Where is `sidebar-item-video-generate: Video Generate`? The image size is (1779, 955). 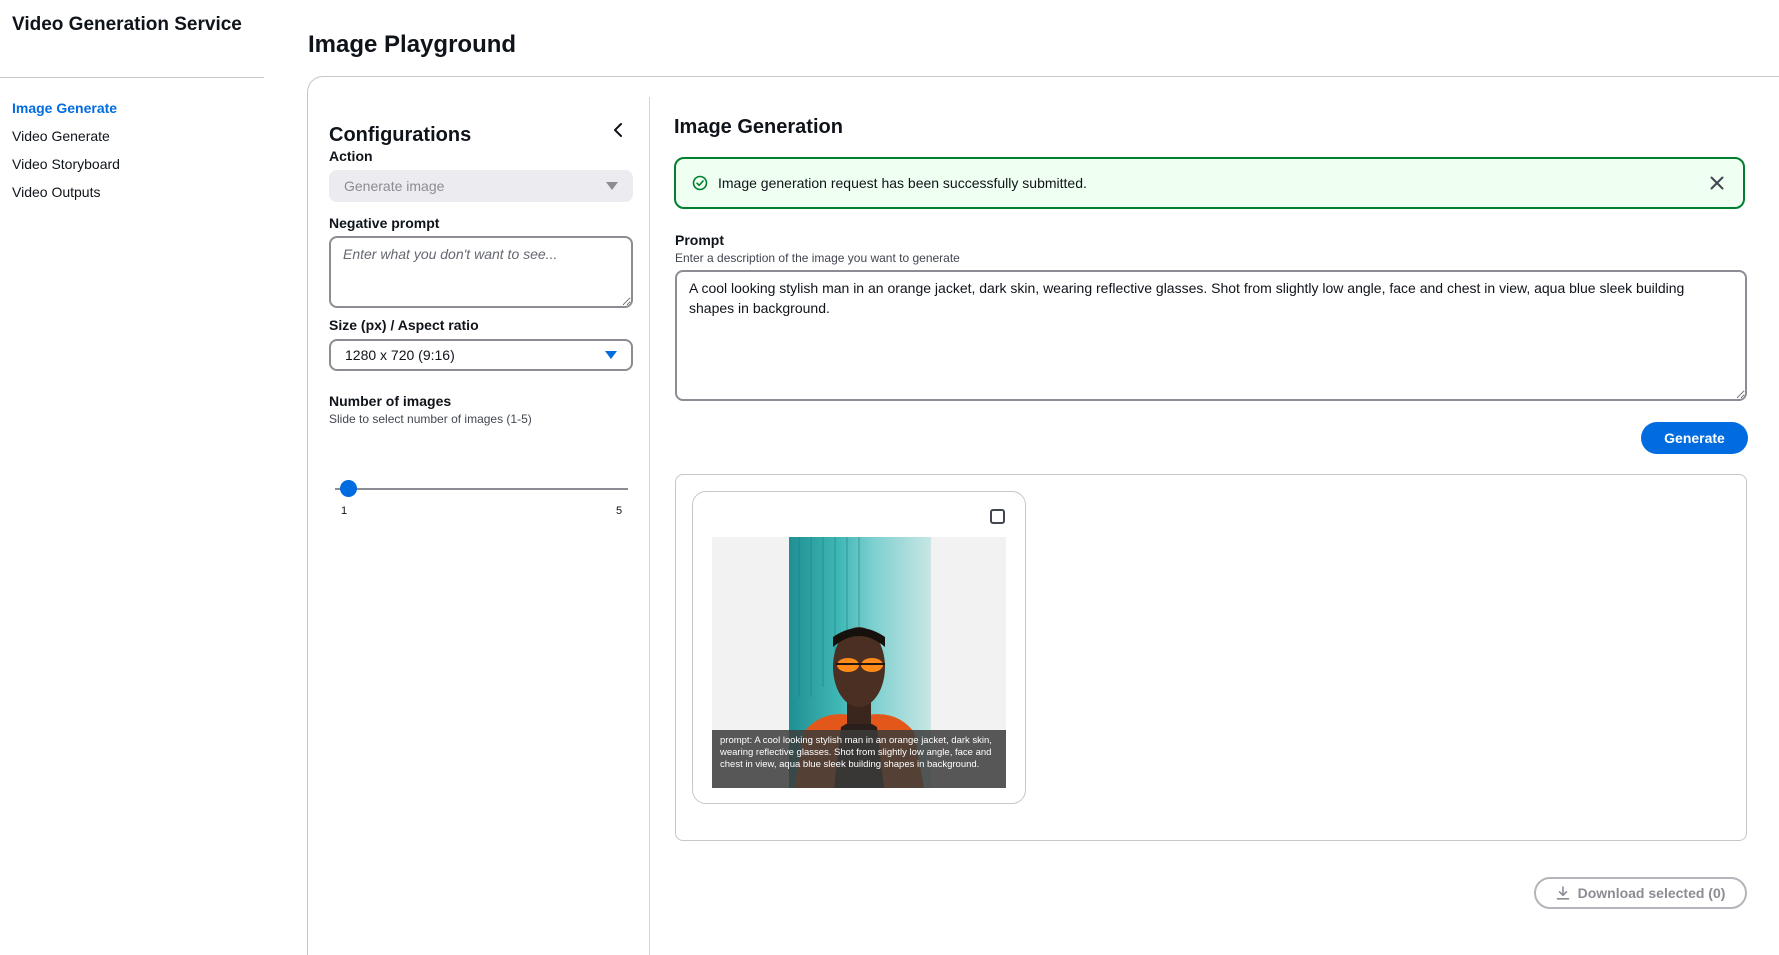 sidebar-item-video-generate: Video Generate is located at coordinates (66, 141).